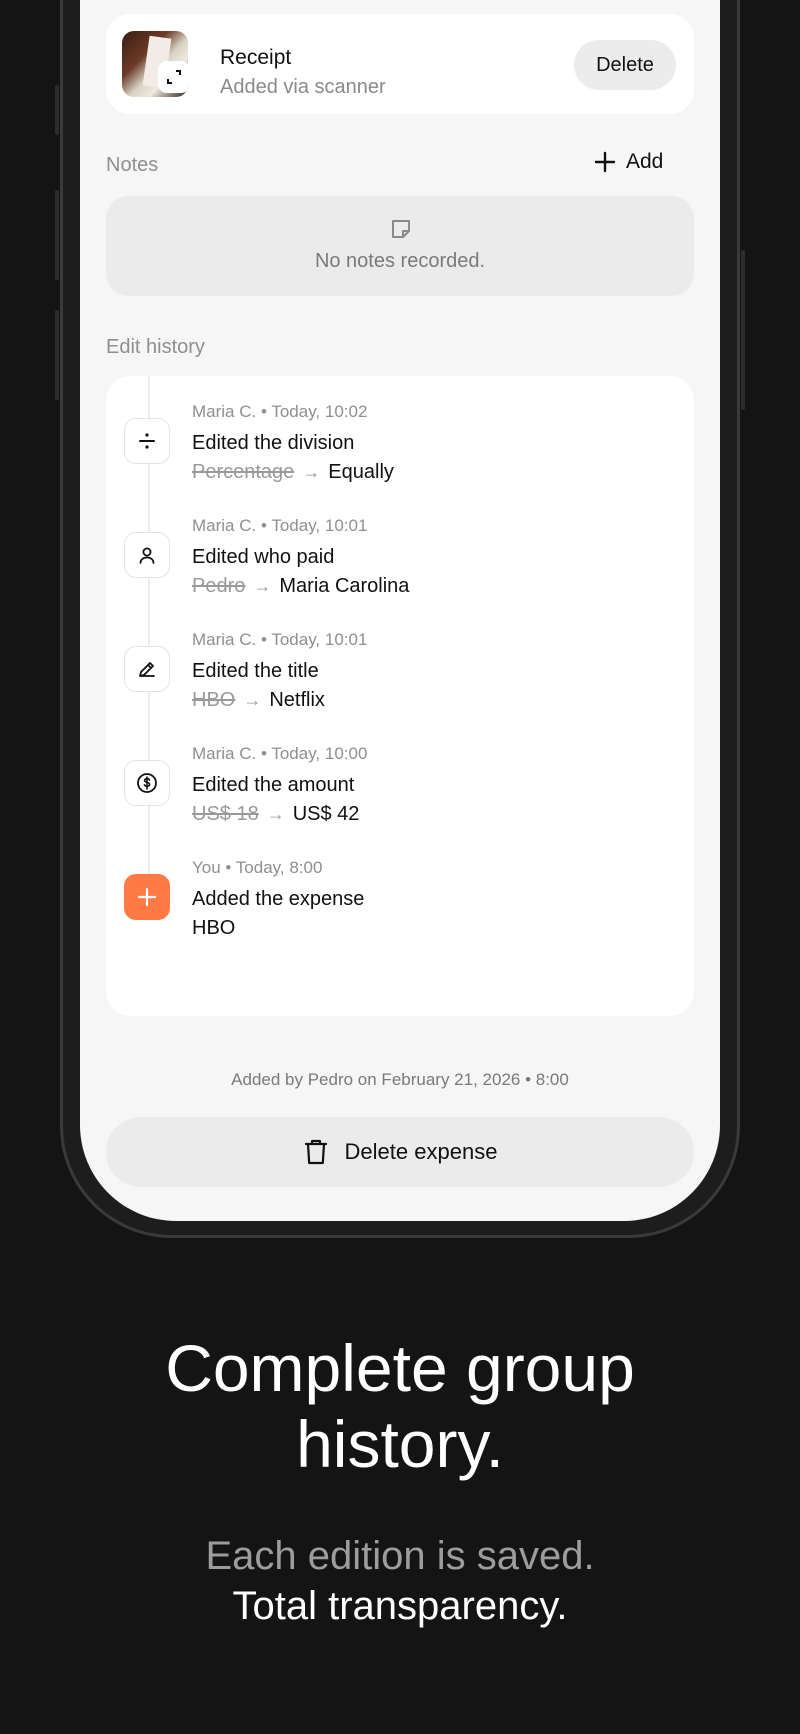  Describe the element at coordinates (743, 330) in the screenshot. I see `phone-power-button` at that location.